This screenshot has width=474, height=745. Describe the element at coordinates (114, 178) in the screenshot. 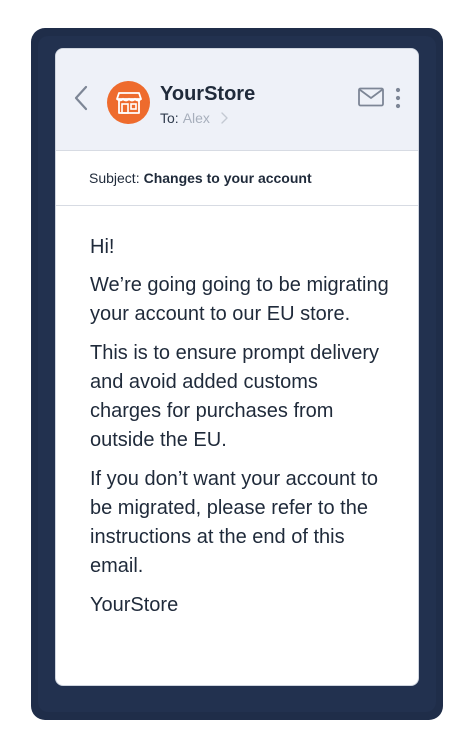

I see `subject-label: Subject:` at that location.